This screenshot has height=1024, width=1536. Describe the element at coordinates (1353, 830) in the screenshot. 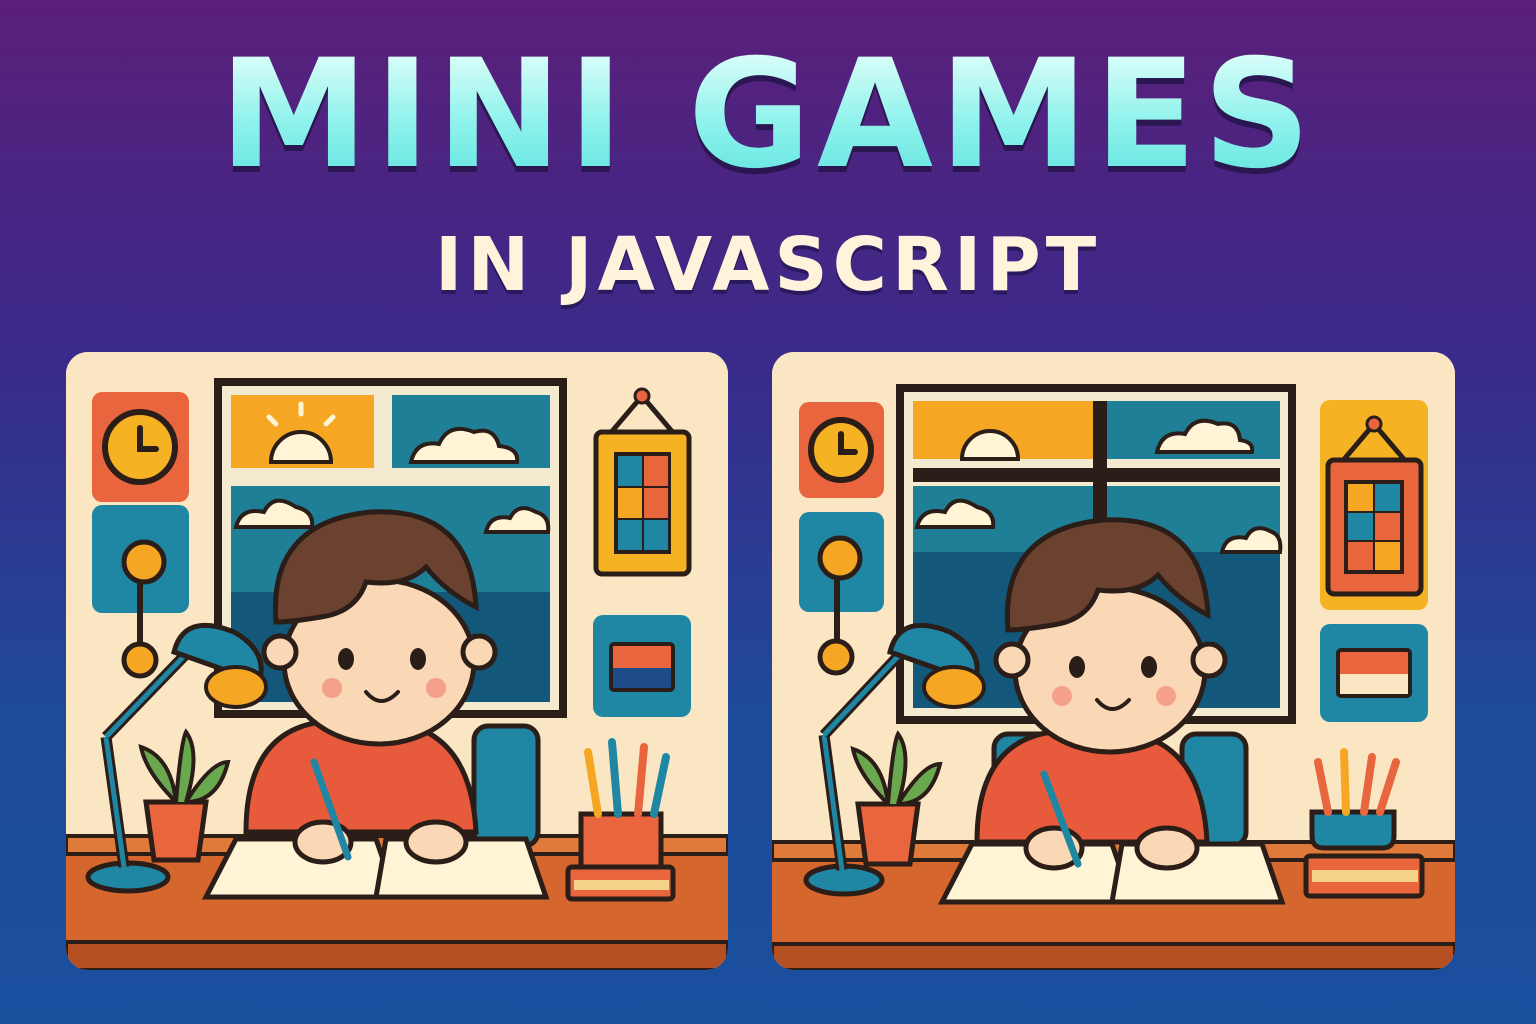

I see `pencil-cup` at that location.